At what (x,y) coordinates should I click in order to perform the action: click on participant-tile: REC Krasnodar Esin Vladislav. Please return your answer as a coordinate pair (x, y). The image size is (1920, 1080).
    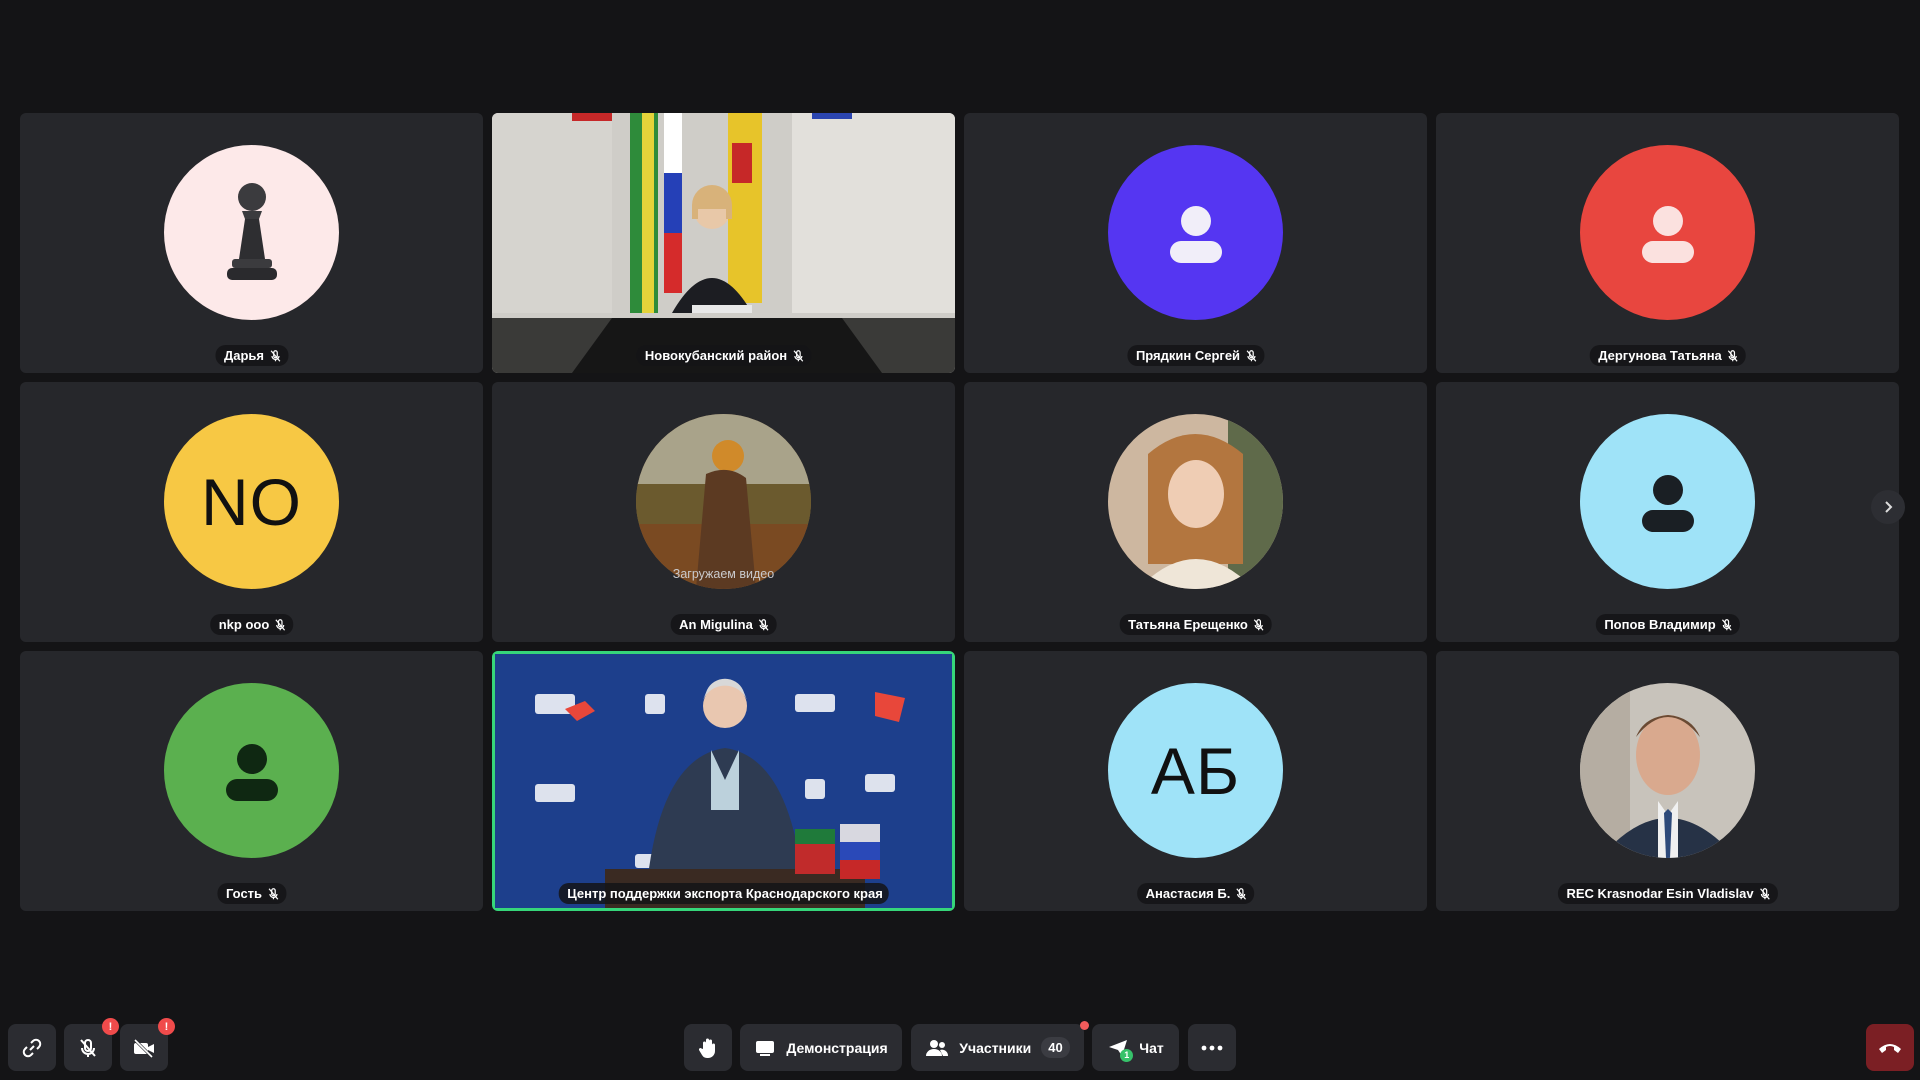
    Looking at the image, I should click on (1667, 781).